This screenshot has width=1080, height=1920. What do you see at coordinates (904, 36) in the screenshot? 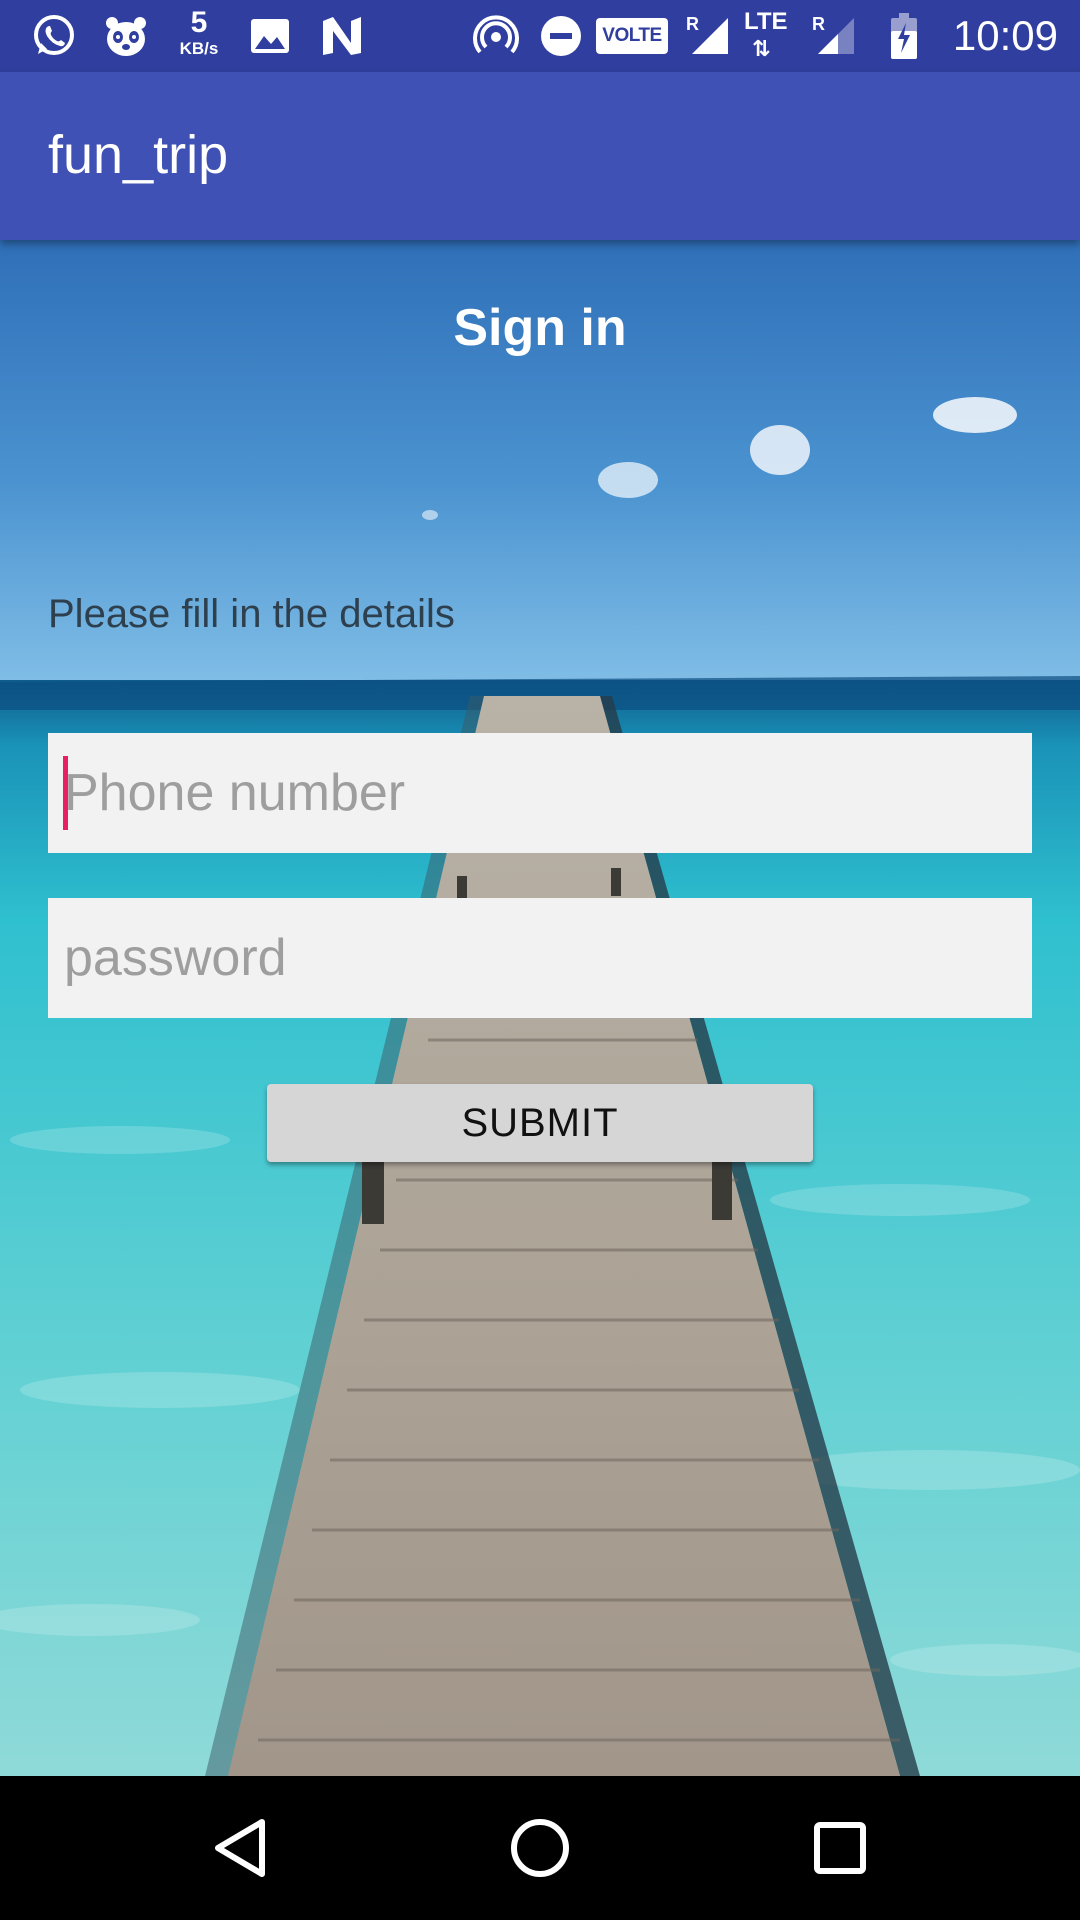
I see `battery-charging-icon` at bounding box center [904, 36].